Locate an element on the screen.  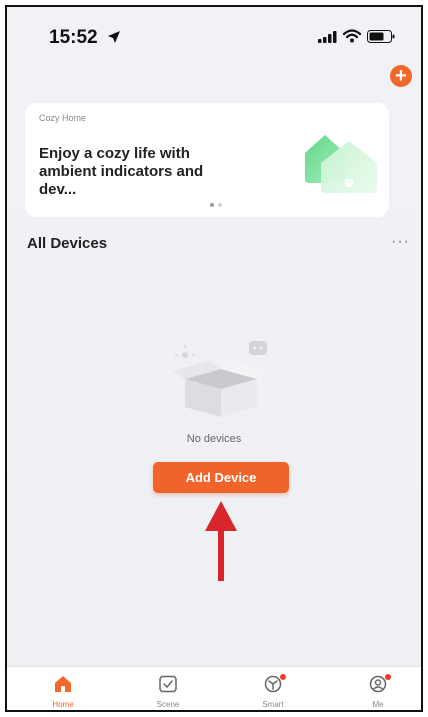
tab-scene: Scene is located at coordinates (168, 692).